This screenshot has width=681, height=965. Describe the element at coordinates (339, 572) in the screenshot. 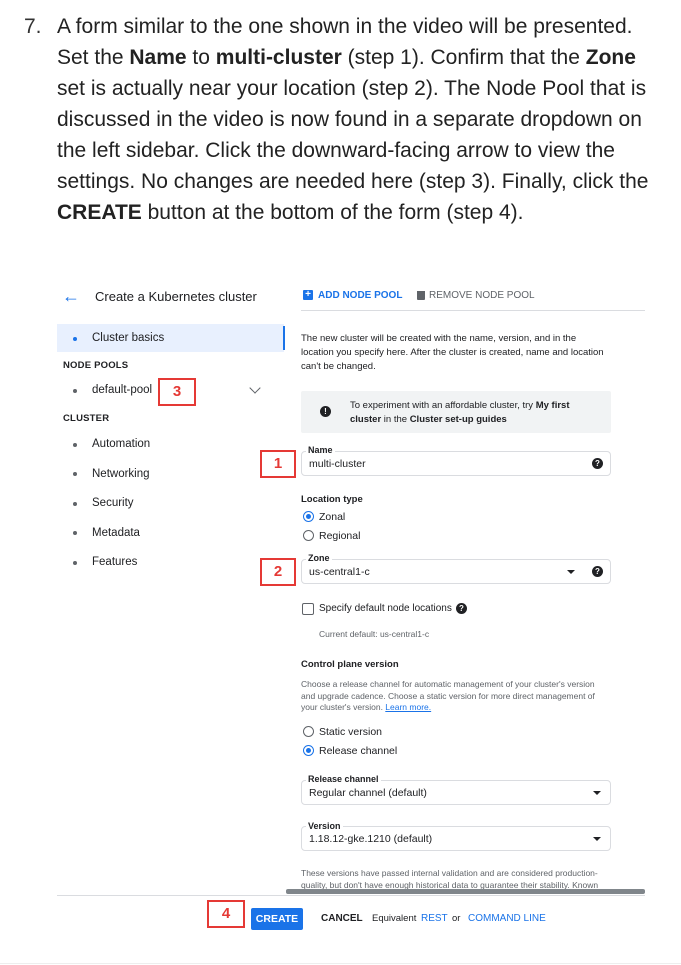

I see `zone-value: us-central1-c` at that location.